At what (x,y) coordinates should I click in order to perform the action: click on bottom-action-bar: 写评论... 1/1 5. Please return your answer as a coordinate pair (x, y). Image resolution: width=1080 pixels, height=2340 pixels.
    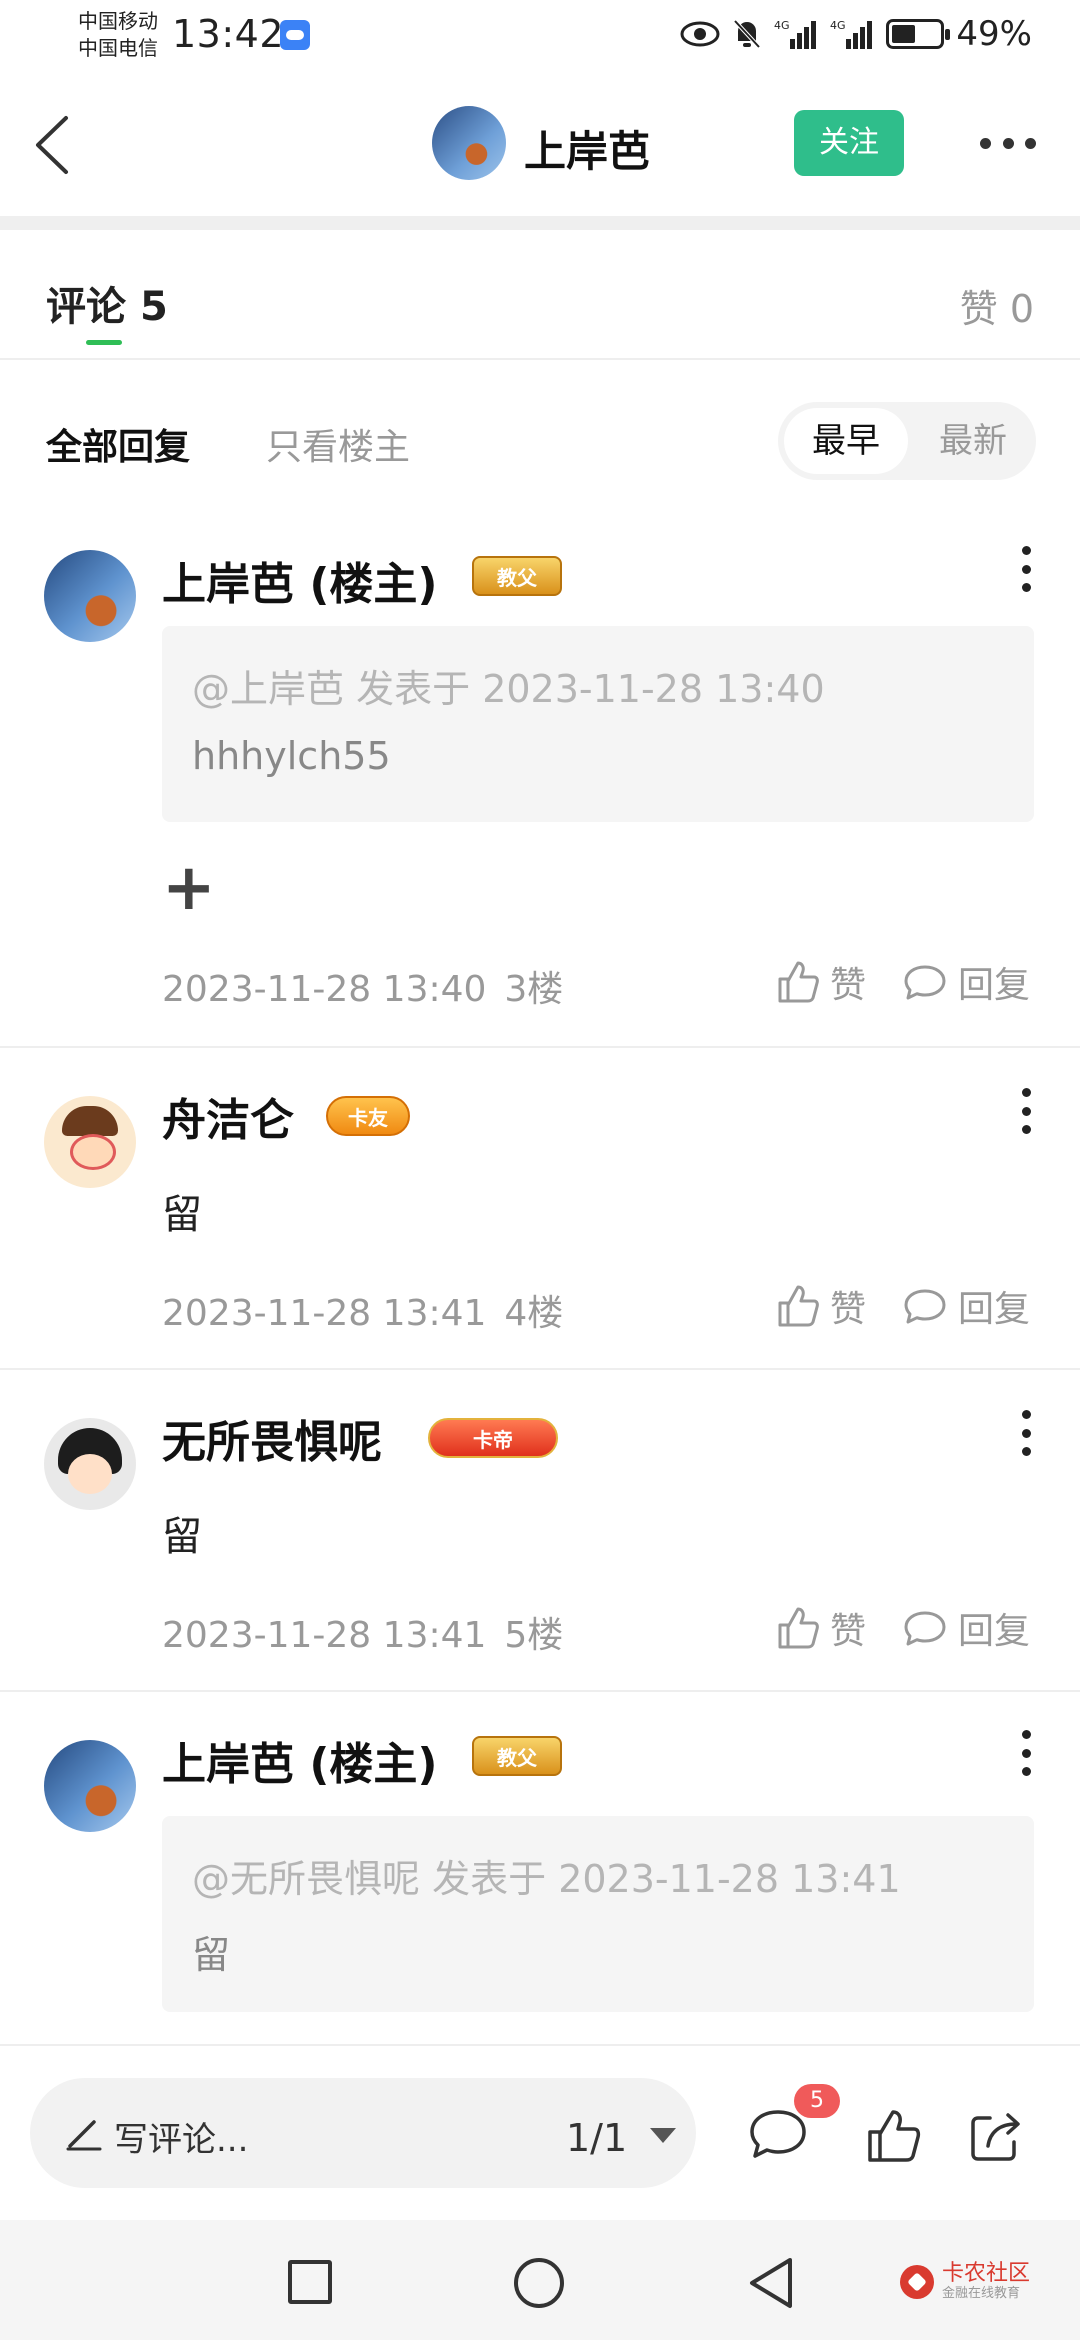
    Looking at the image, I should click on (540, 2132).